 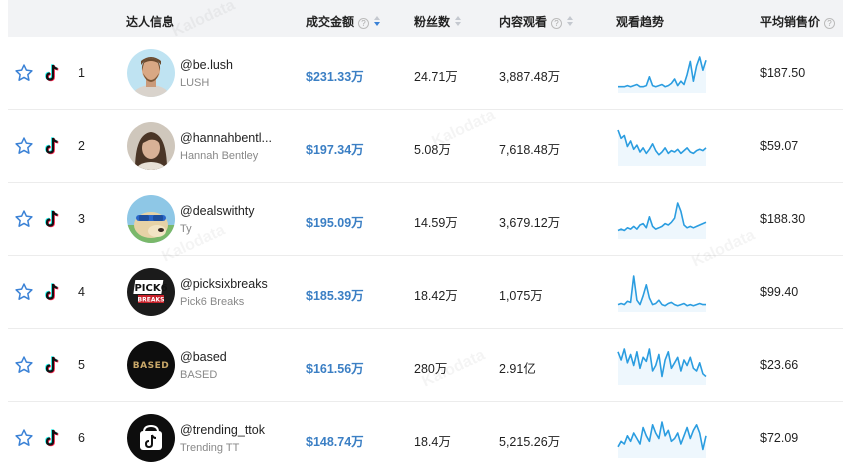 What do you see at coordinates (436, 77) in the screenshot?
I see `followers-value: 24.71万` at bounding box center [436, 77].